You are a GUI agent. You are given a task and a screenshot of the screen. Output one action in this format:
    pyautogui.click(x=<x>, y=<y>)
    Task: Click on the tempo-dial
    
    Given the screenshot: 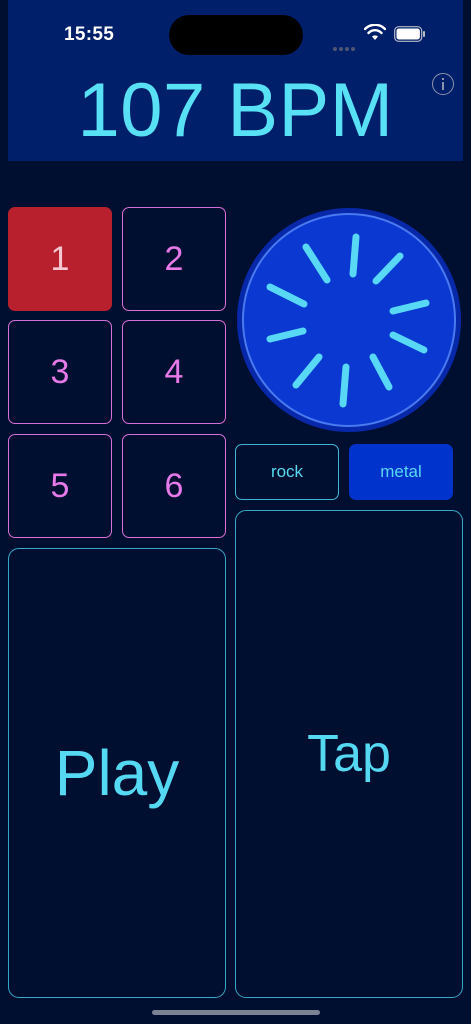 What is the action you would take?
    pyautogui.click(x=349, y=320)
    